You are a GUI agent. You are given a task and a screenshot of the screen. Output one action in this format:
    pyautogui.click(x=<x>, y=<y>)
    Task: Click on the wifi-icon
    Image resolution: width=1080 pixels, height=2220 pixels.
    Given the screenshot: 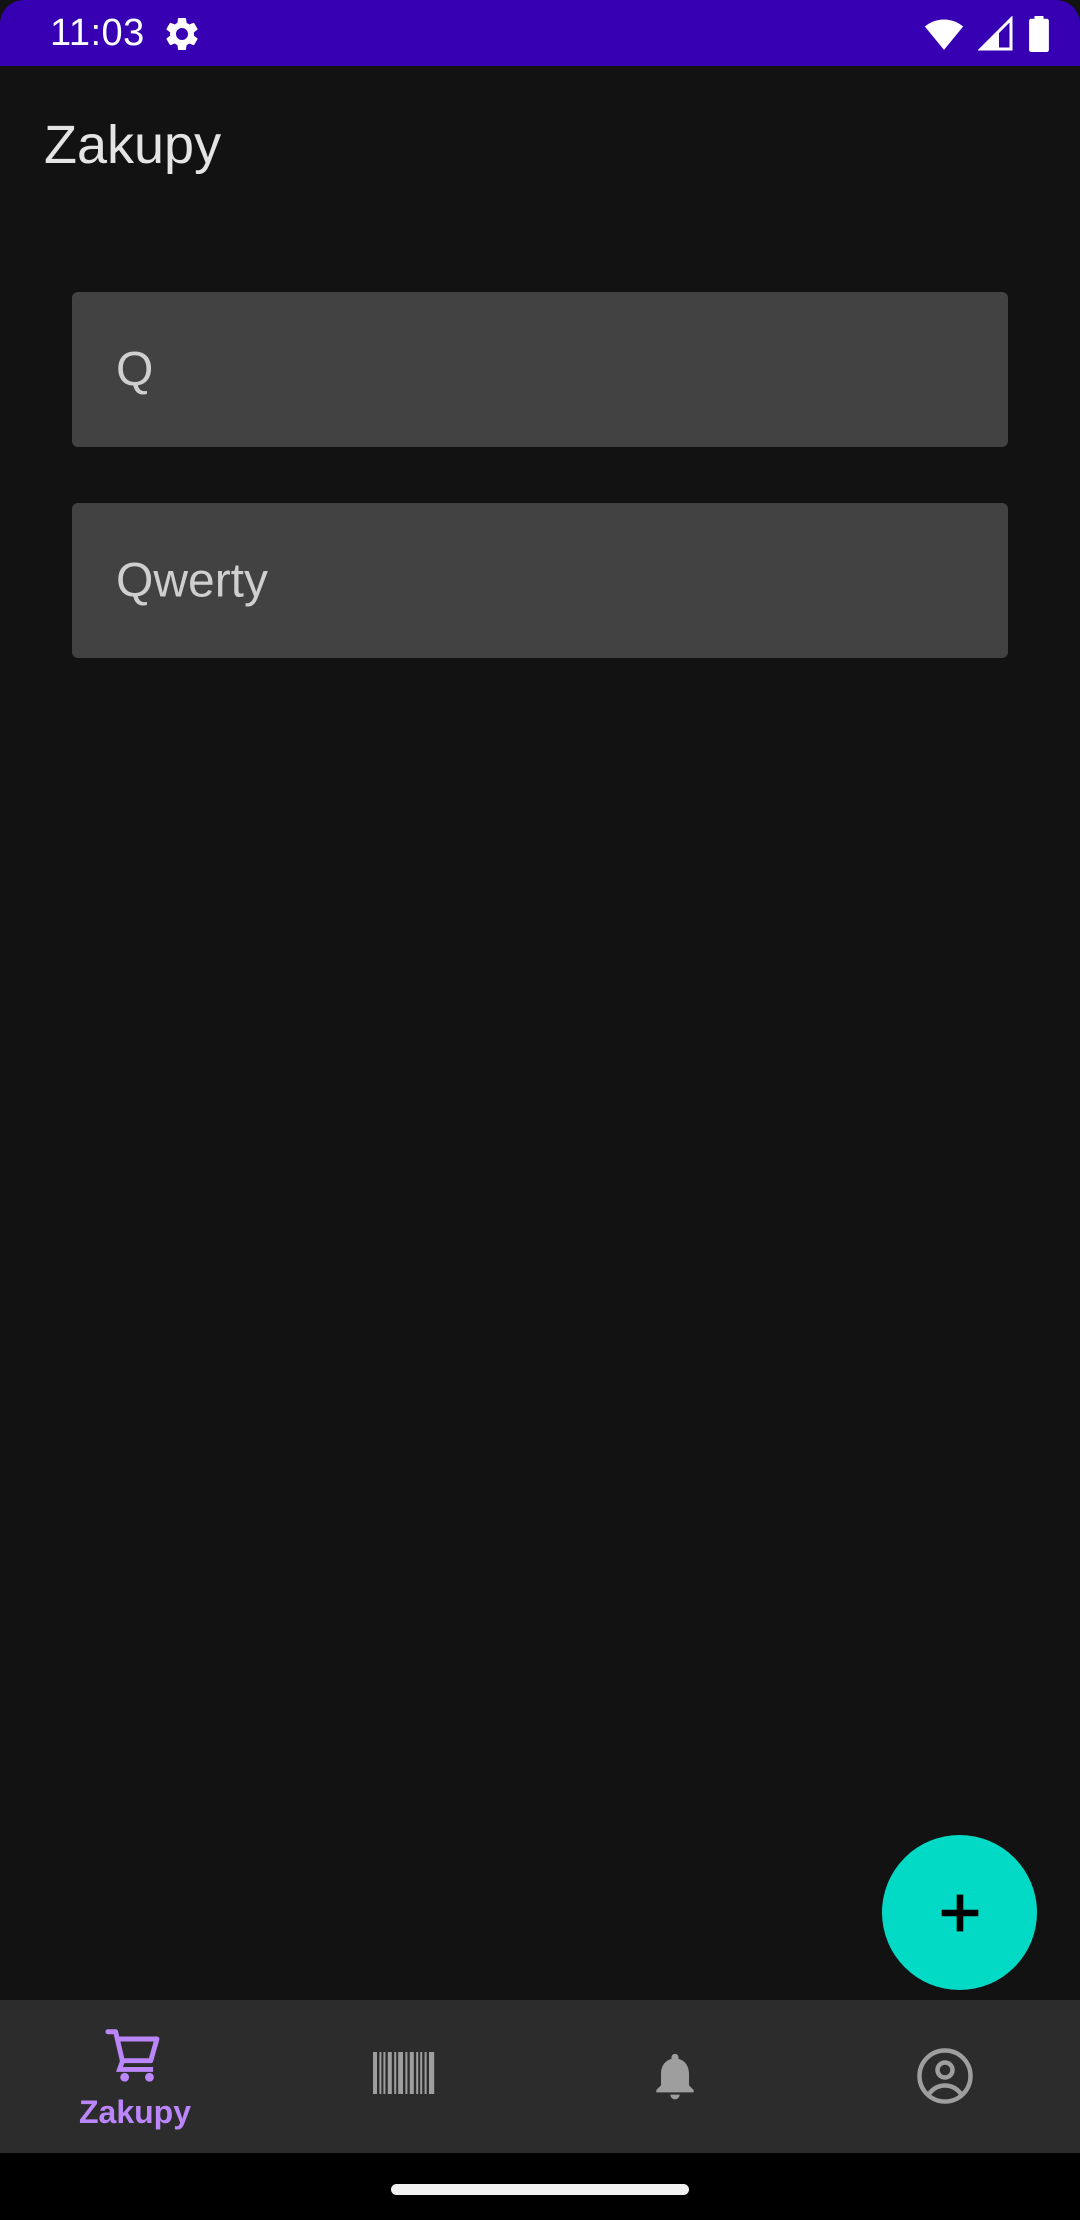 What is the action you would take?
    pyautogui.click(x=944, y=34)
    